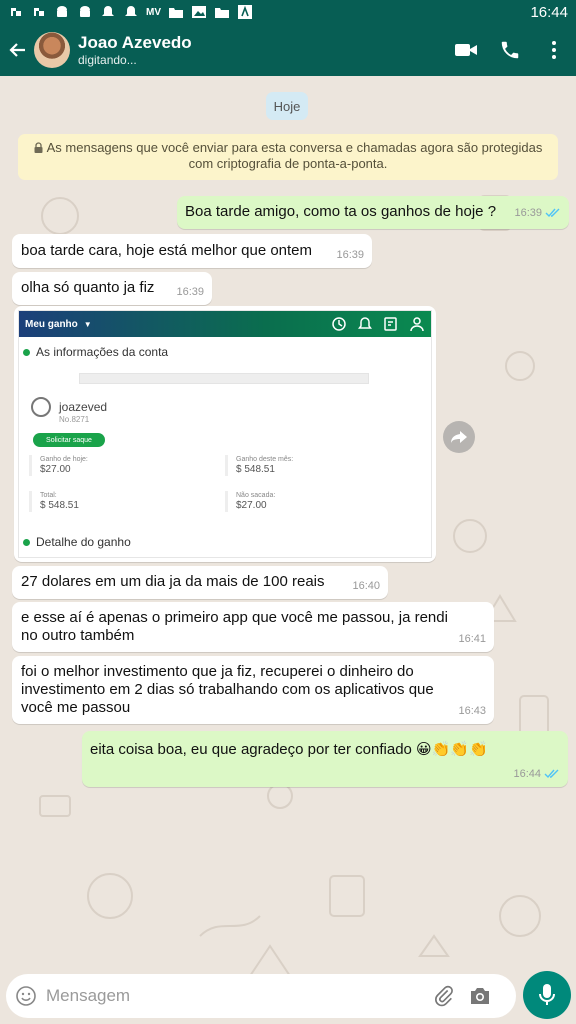 The image size is (576, 1024). Describe the element at coordinates (549, 12) in the screenshot. I see `clock: 16:44` at that location.